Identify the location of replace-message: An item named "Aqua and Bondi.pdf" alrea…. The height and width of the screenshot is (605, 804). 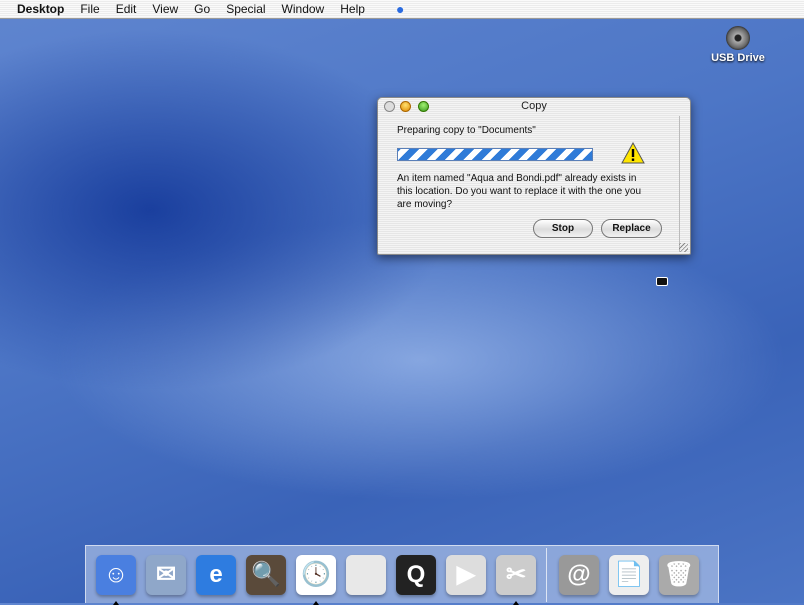
(519, 191).